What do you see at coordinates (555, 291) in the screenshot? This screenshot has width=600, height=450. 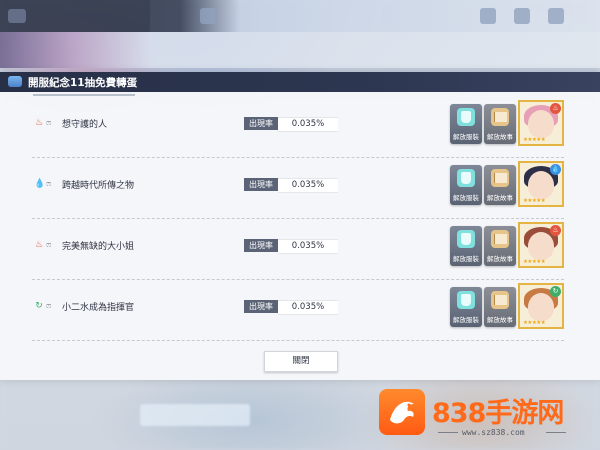 I see `element-badge-icon: ↻` at bounding box center [555, 291].